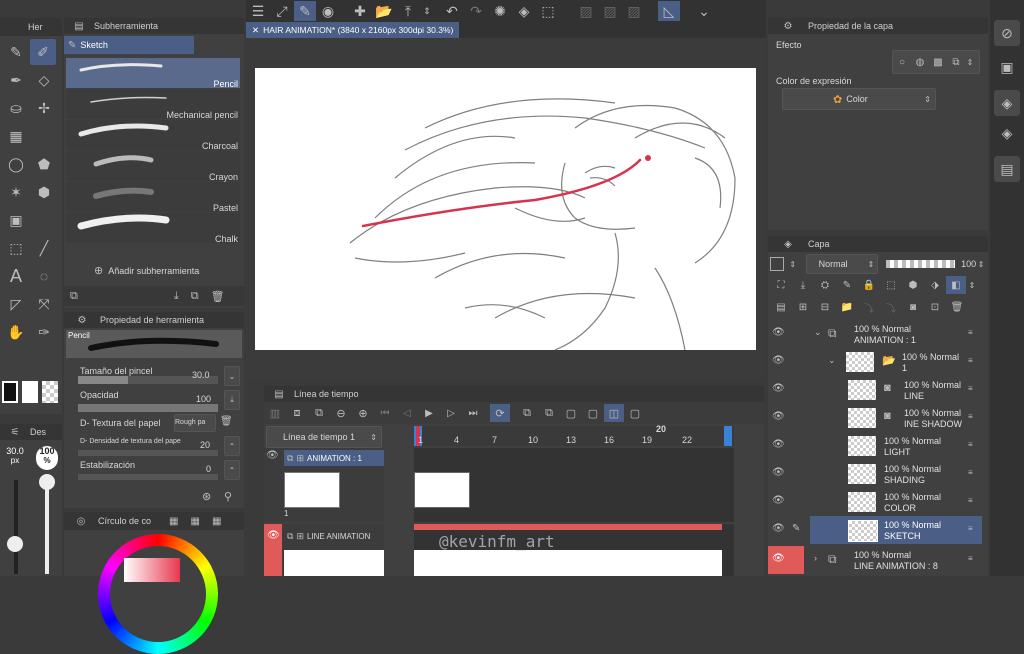 The image size is (1024, 654). What do you see at coordinates (593, 413) in the screenshot?
I see `cel-delete-icon: ▢` at bounding box center [593, 413].